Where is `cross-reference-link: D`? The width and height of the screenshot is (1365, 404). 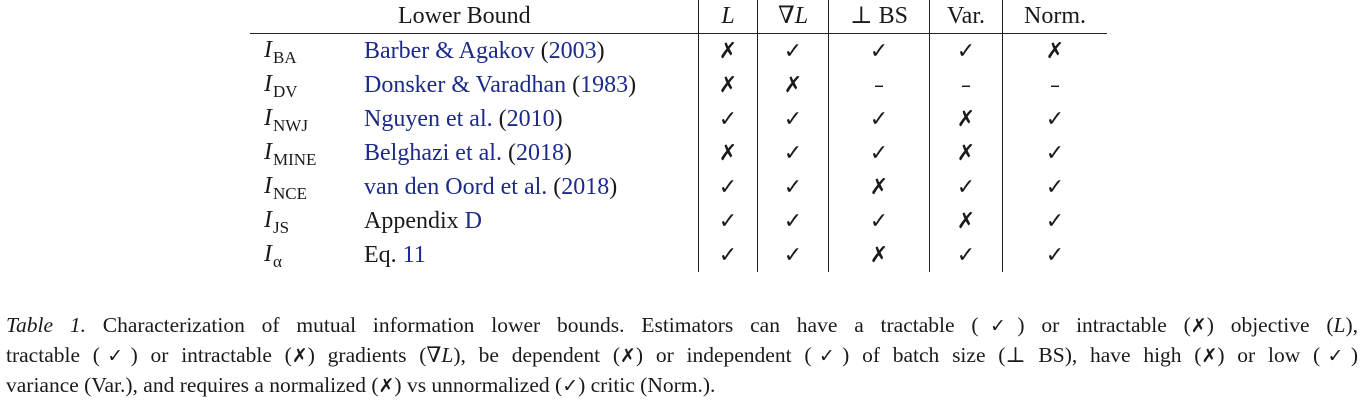
cross-reference-link: D is located at coordinates (473, 221).